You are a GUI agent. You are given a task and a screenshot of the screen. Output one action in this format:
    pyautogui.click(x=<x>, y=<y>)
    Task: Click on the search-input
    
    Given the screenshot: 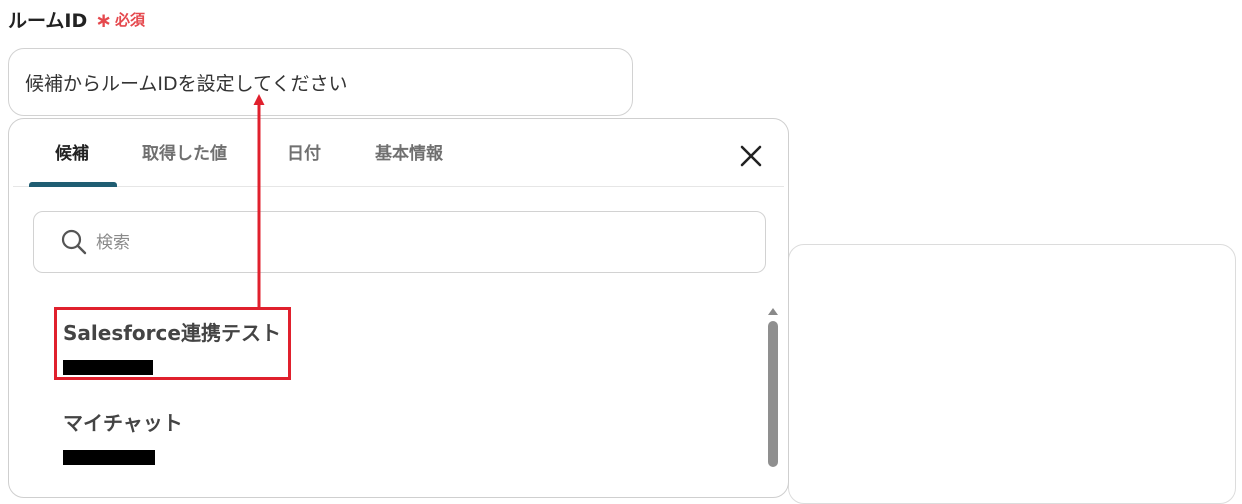 What is the action you would take?
    pyautogui.click(x=416, y=243)
    